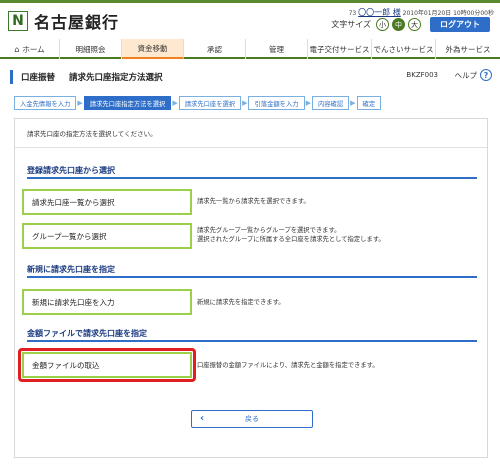 The height and width of the screenshot is (476, 500). I want to click on back-button: ‹ 戻る, so click(252, 419).